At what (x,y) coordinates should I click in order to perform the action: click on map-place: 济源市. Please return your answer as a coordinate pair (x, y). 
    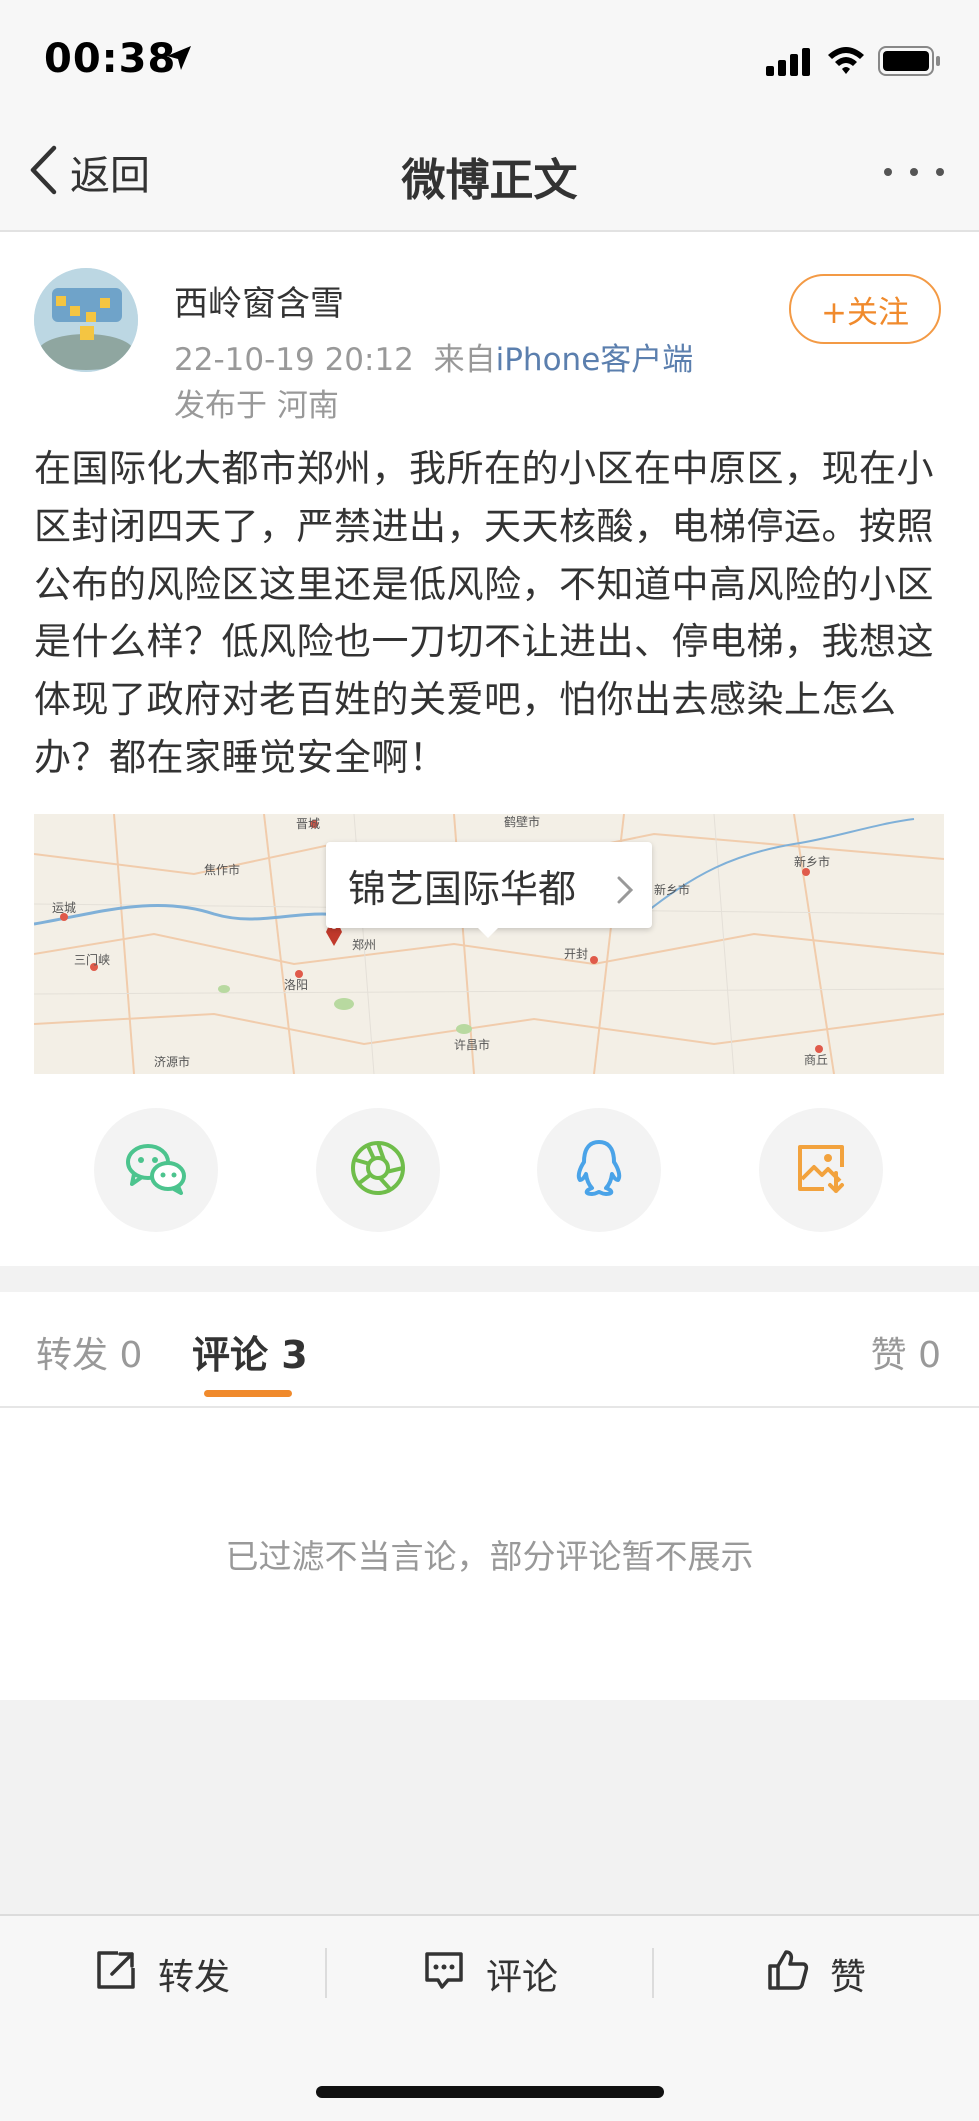
    Looking at the image, I should click on (172, 1061).